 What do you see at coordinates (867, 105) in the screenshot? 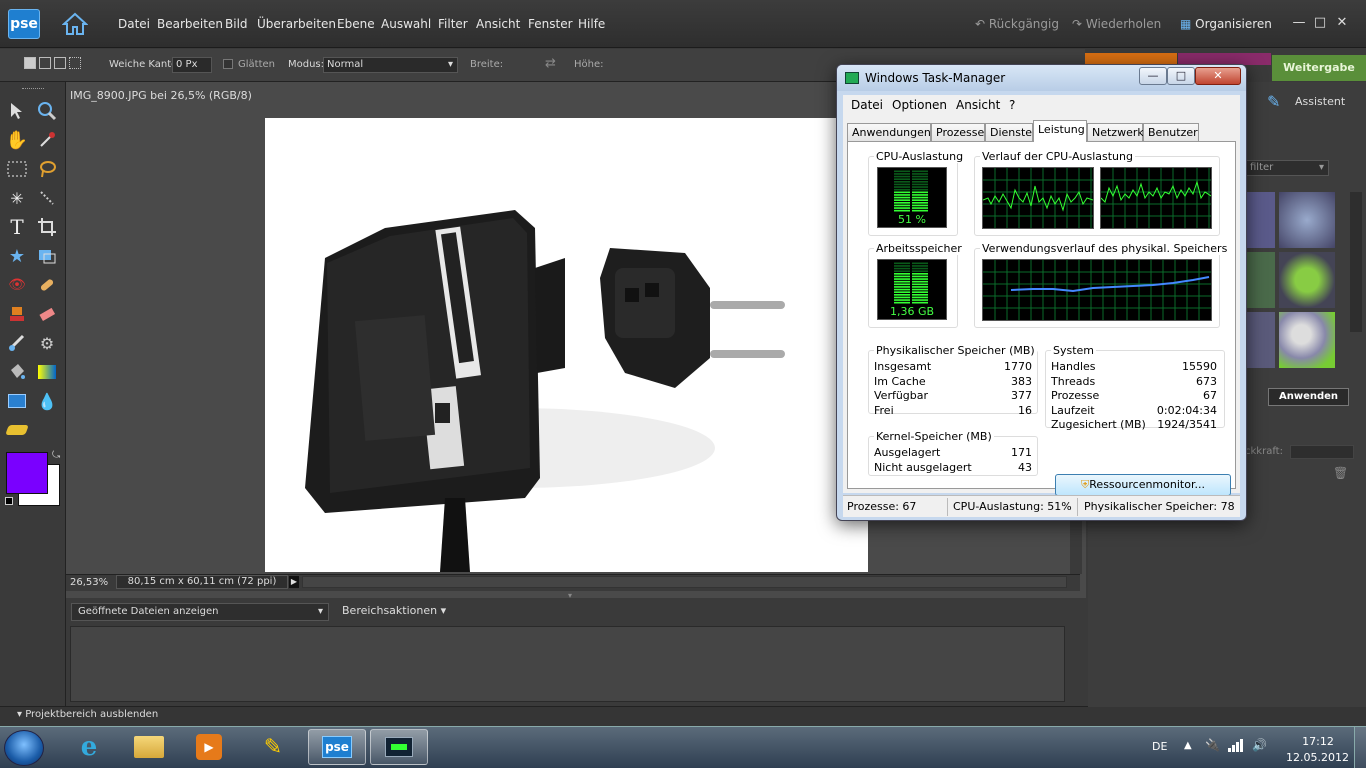
I see `tm-menu-file: Datei` at bounding box center [867, 105].